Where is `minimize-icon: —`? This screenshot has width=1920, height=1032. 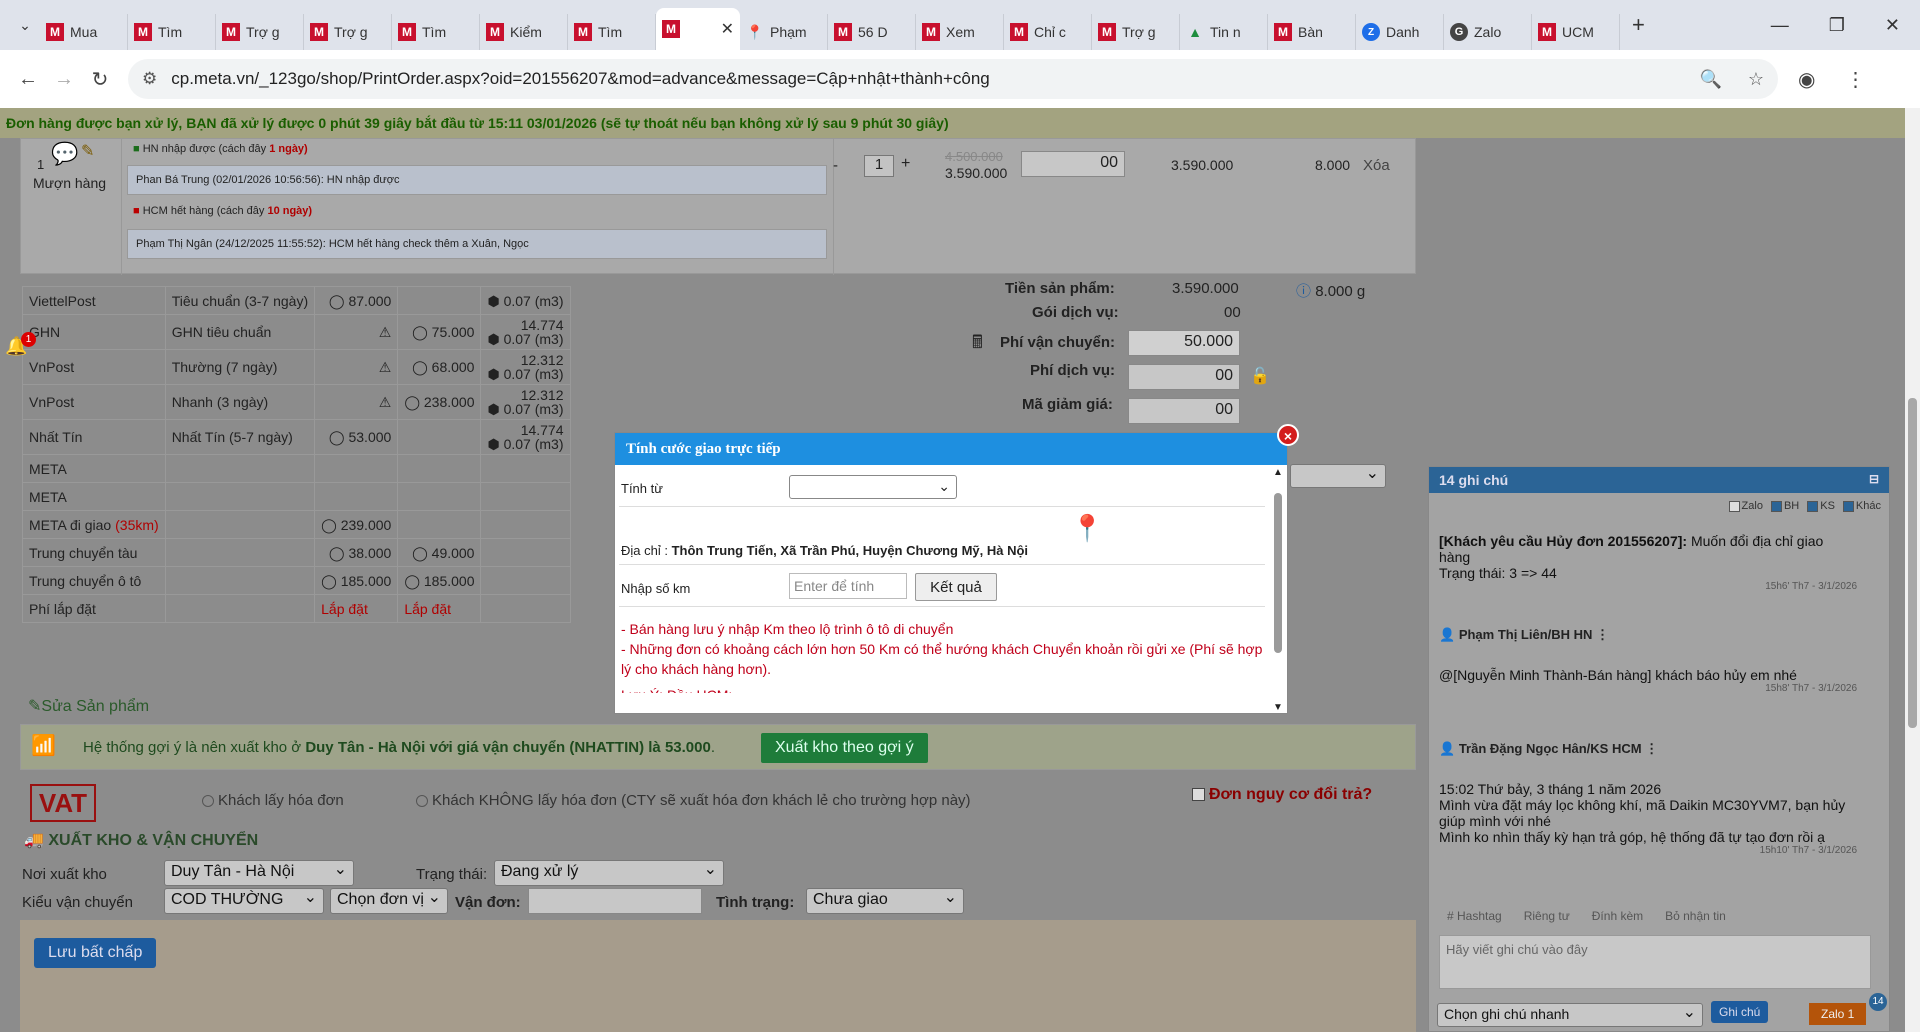
minimize-icon: — is located at coordinates (1780, 25).